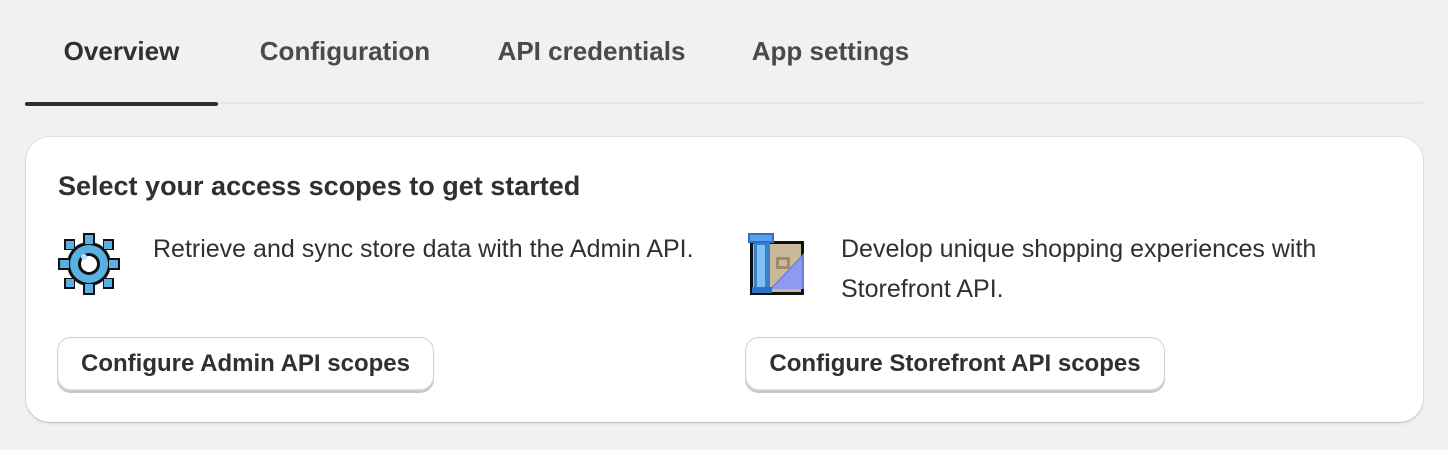  Describe the element at coordinates (591, 52) in the screenshot. I see `tab-api-credentials: API credentials` at that location.